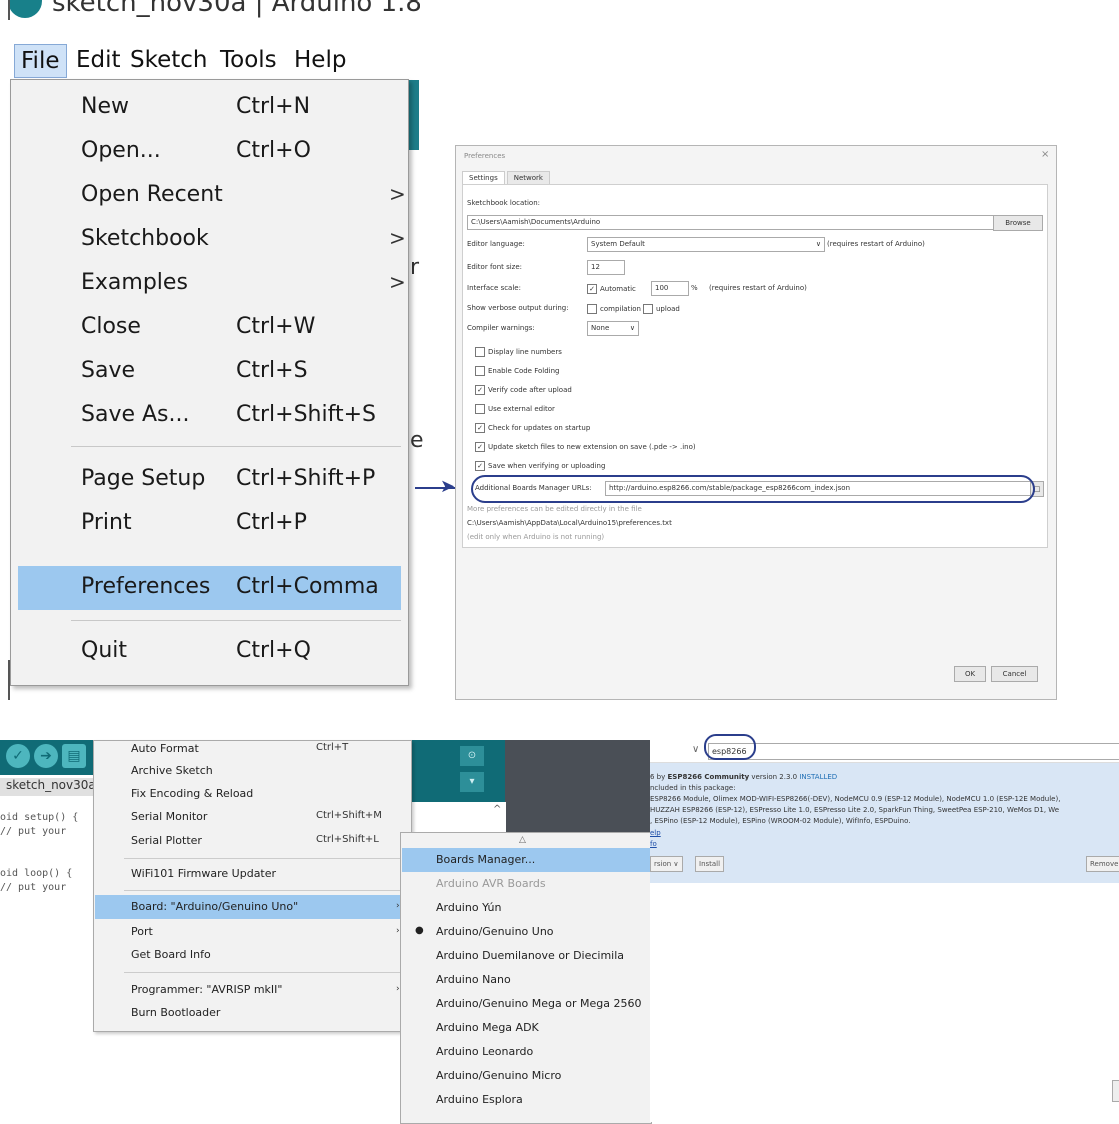 This screenshot has height=1124, width=1119. Describe the element at coordinates (397, 194) in the screenshot. I see `chevron-right-icon: >` at that location.